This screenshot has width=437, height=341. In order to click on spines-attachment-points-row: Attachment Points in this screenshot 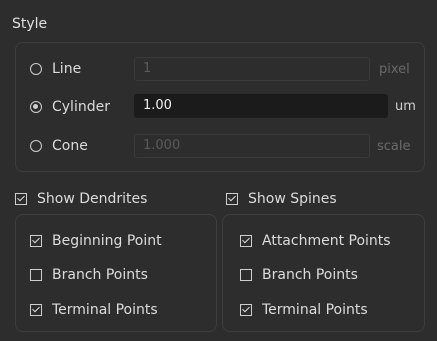, I will do `click(315, 241)`.